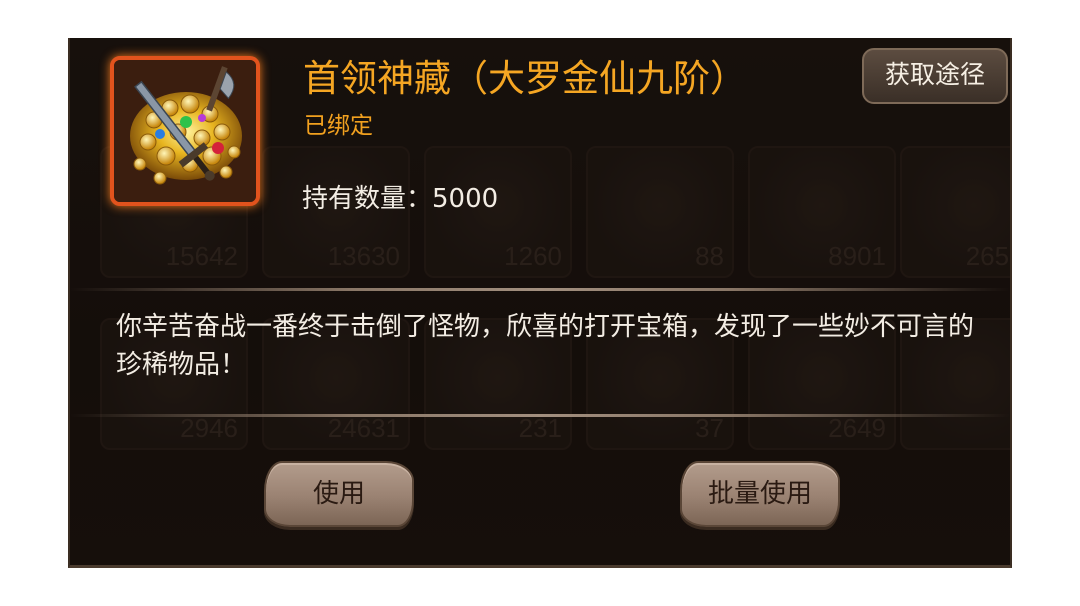 This screenshot has height=606, width=1080. Describe the element at coordinates (525, 78) in the screenshot. I see `item-title: 首领神藏（大罗金仙九阶）` at that location.